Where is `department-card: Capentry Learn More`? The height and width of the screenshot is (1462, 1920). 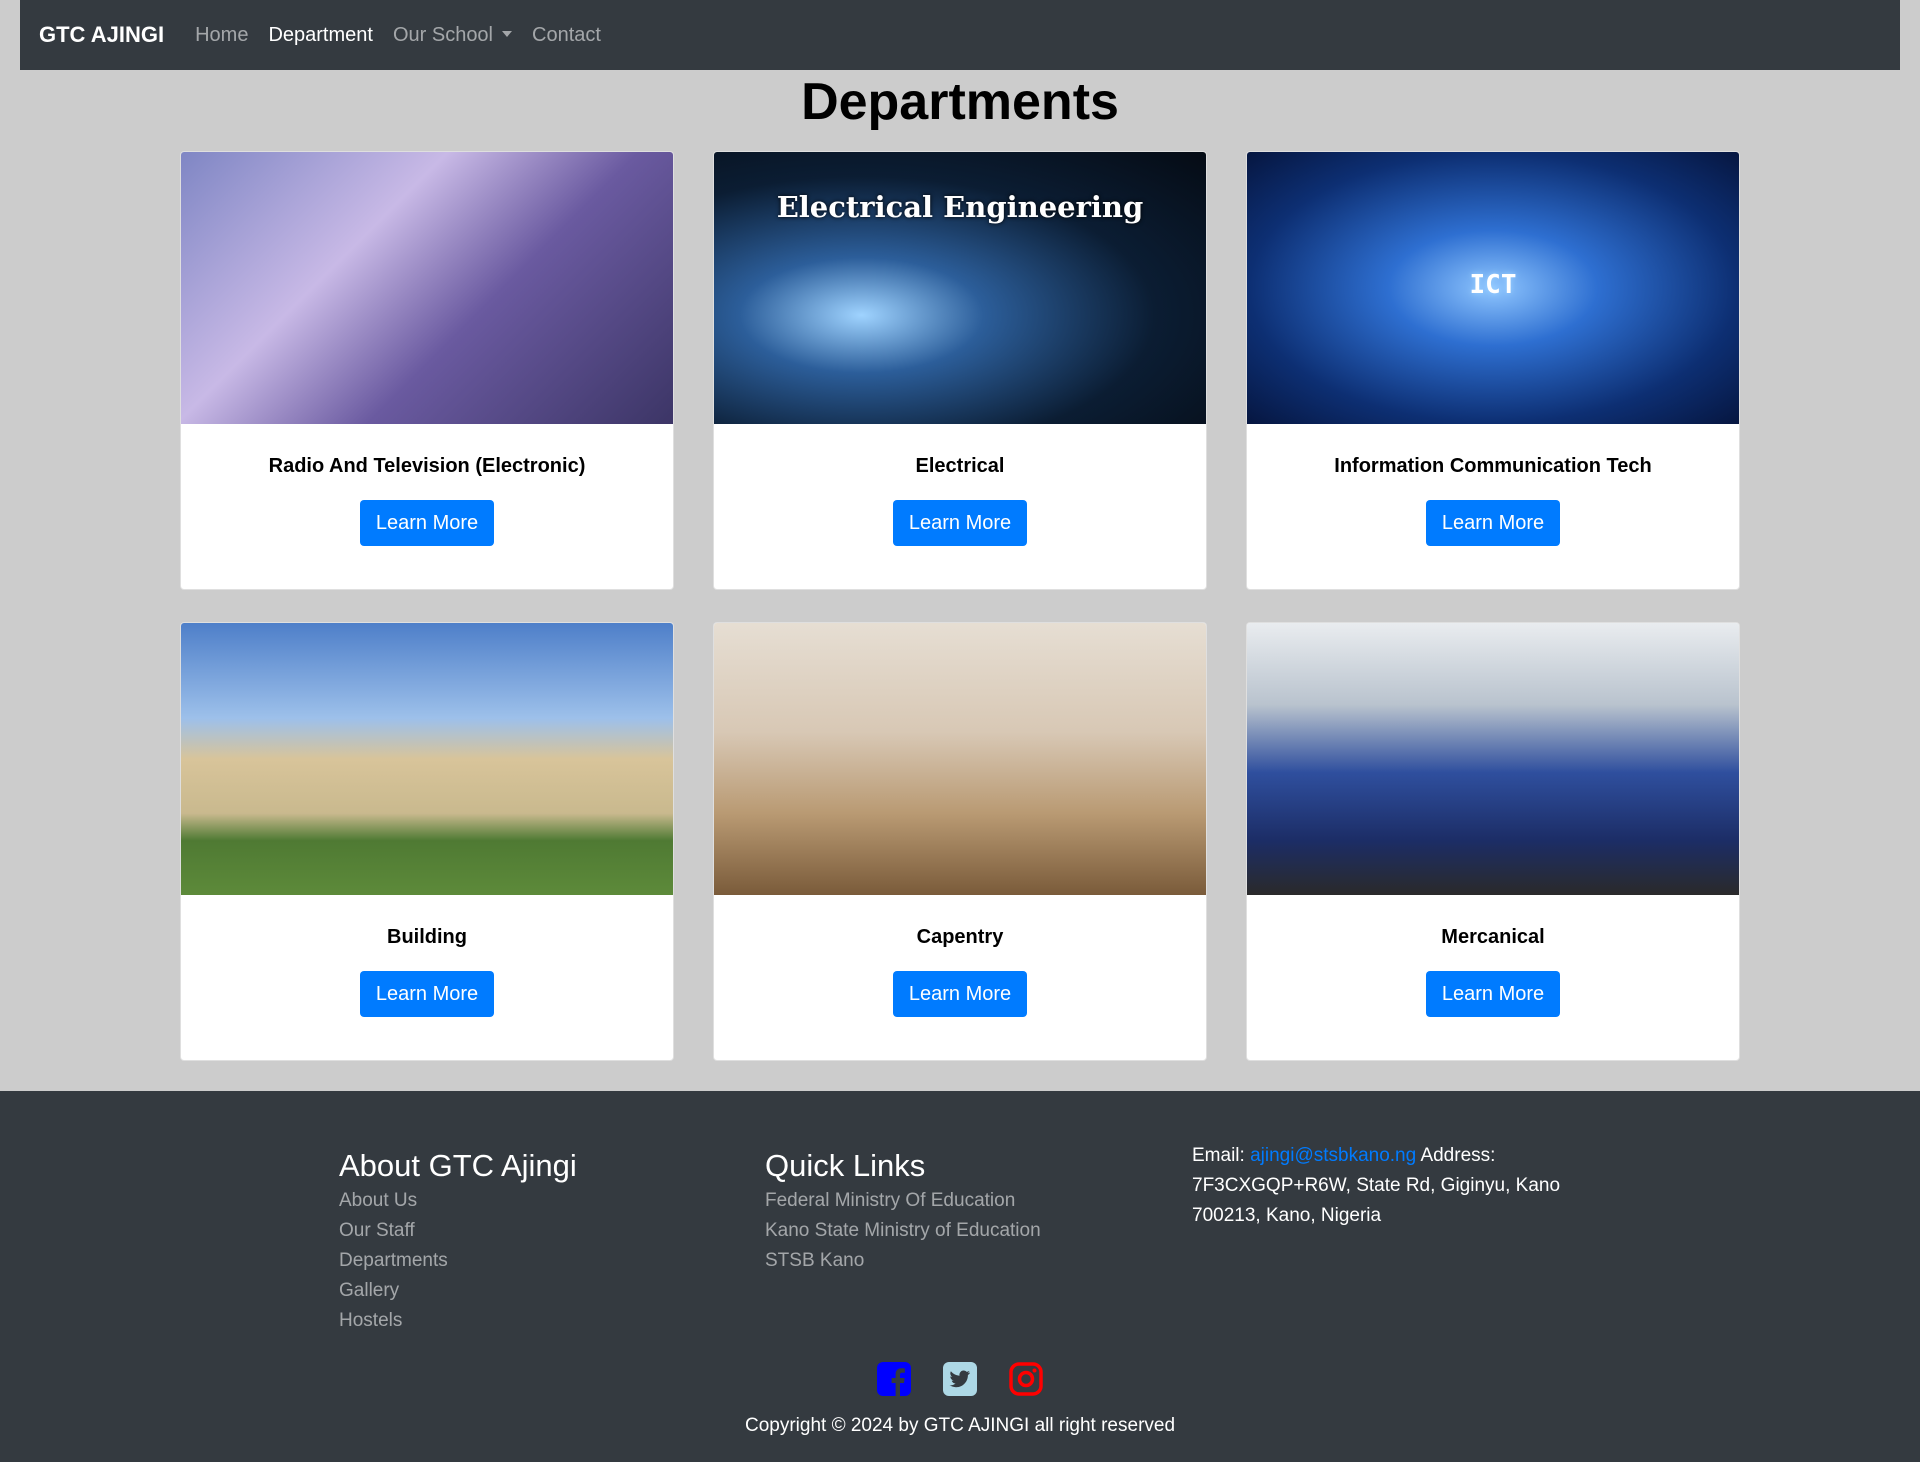
department-card: Capentry Learn More is located at coordinates (960, 841).